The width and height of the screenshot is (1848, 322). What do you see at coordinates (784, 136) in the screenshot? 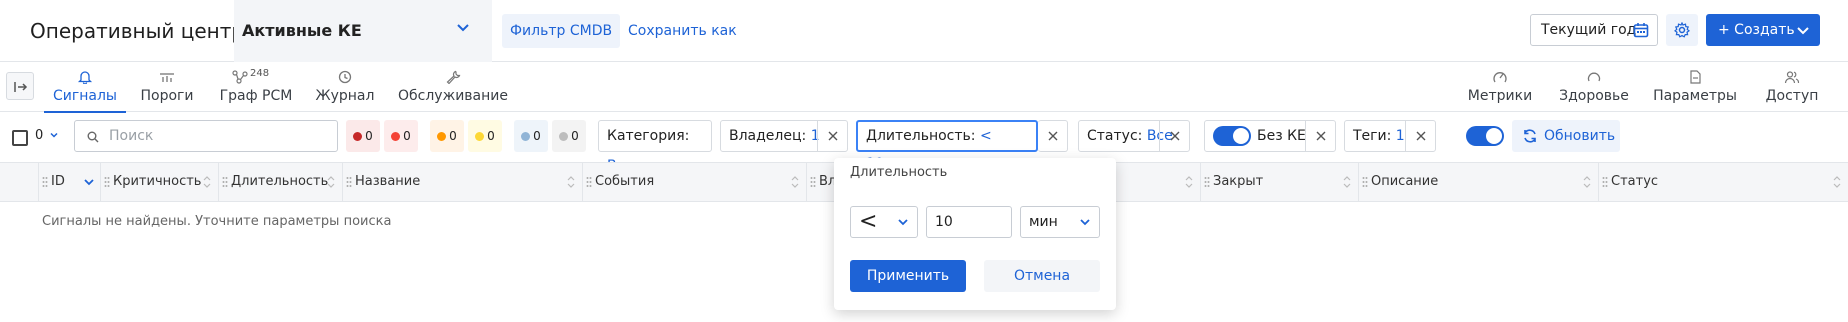
I see `owner-filter: Владелец: 1` at bounding box center [784, 136].